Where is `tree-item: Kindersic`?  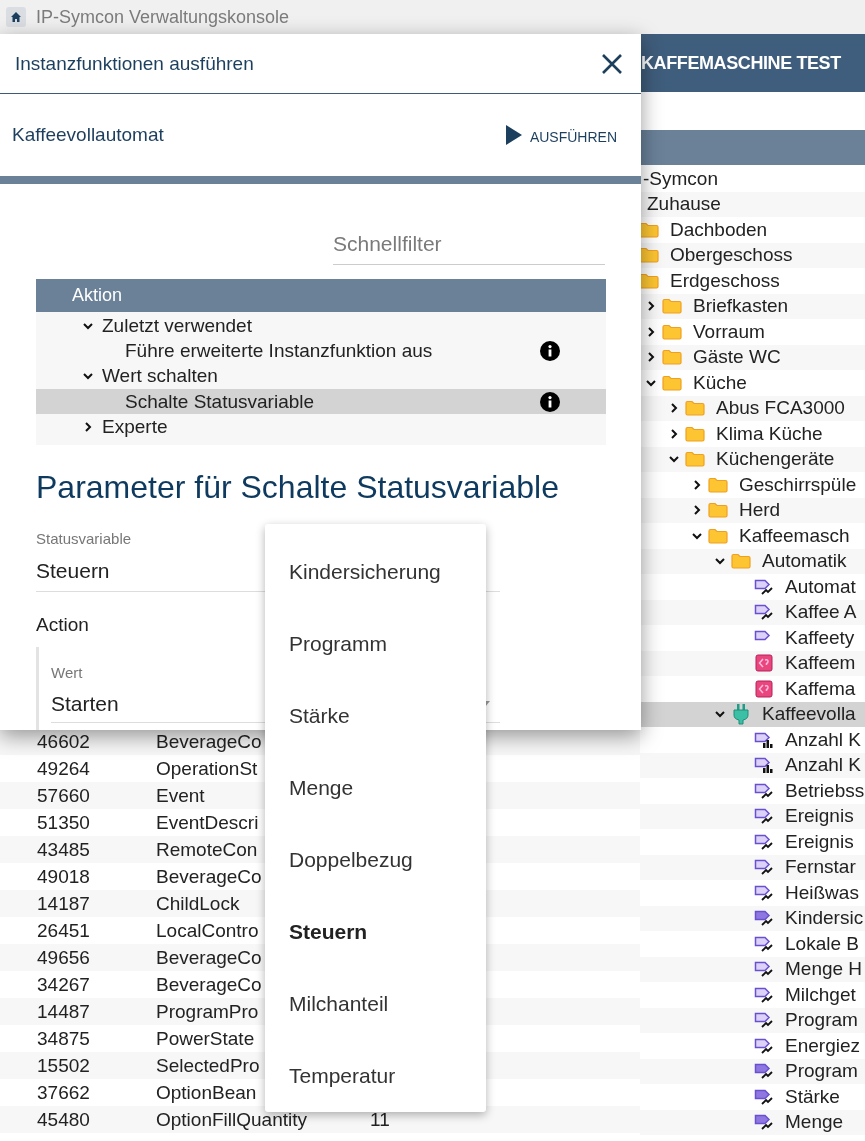
tree-item: Kindersic is located at coordinates (752, 918).